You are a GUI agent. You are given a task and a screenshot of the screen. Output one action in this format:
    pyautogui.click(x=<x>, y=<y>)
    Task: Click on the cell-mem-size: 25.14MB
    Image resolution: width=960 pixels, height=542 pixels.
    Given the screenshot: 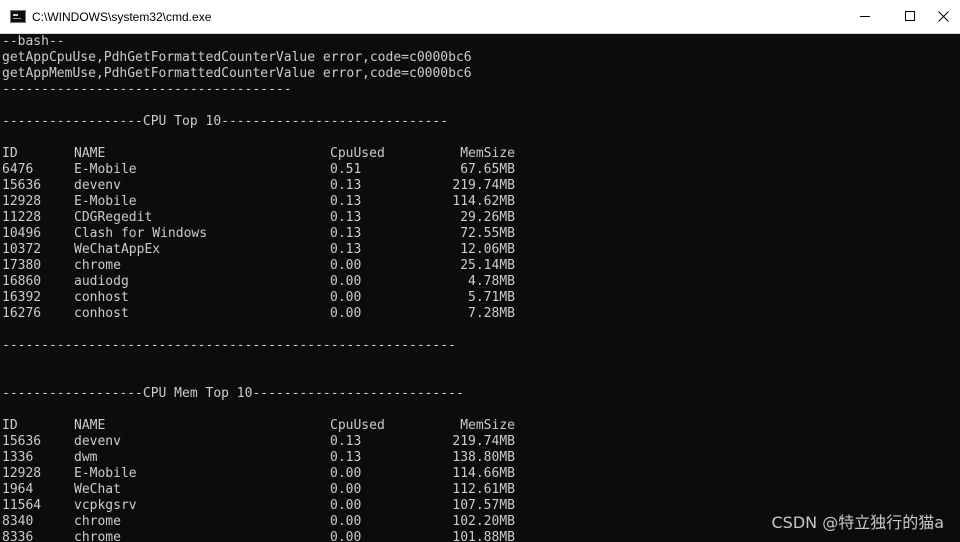 What is the action you would take?
    pyautogui.click(x=487, y=265)
    